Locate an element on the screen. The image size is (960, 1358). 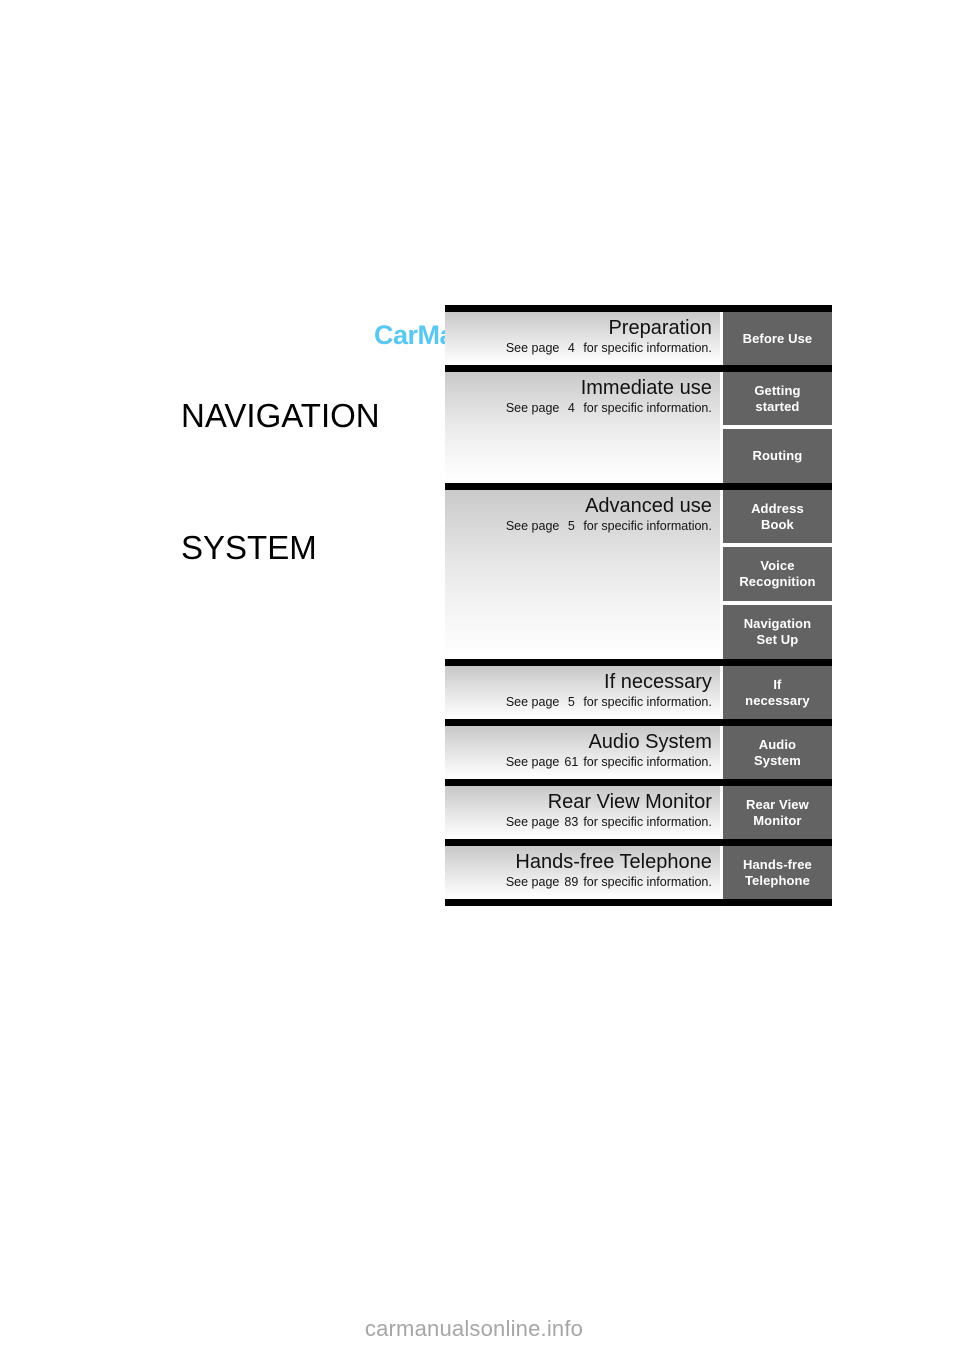
tab-getting-started: Getting started is located at coordinates (777, 398).